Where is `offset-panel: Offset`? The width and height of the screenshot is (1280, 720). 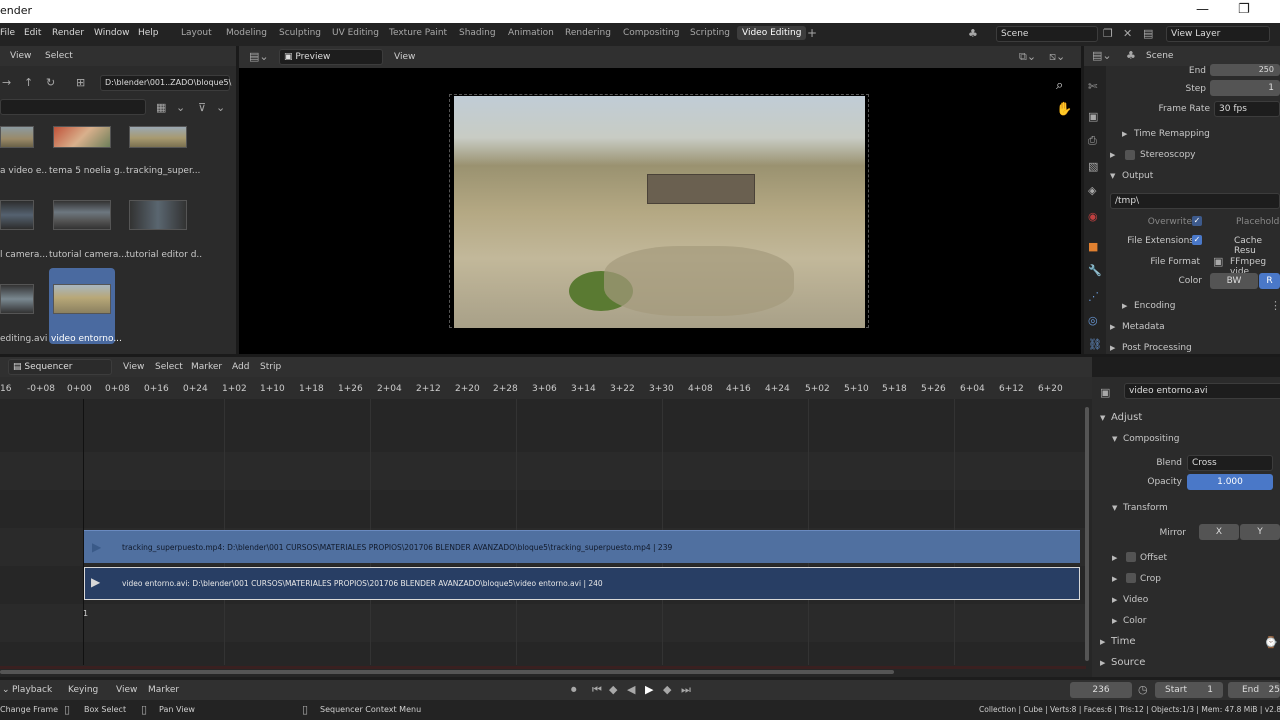 offset-panel: Offset is located at coordinates (1153, 558).